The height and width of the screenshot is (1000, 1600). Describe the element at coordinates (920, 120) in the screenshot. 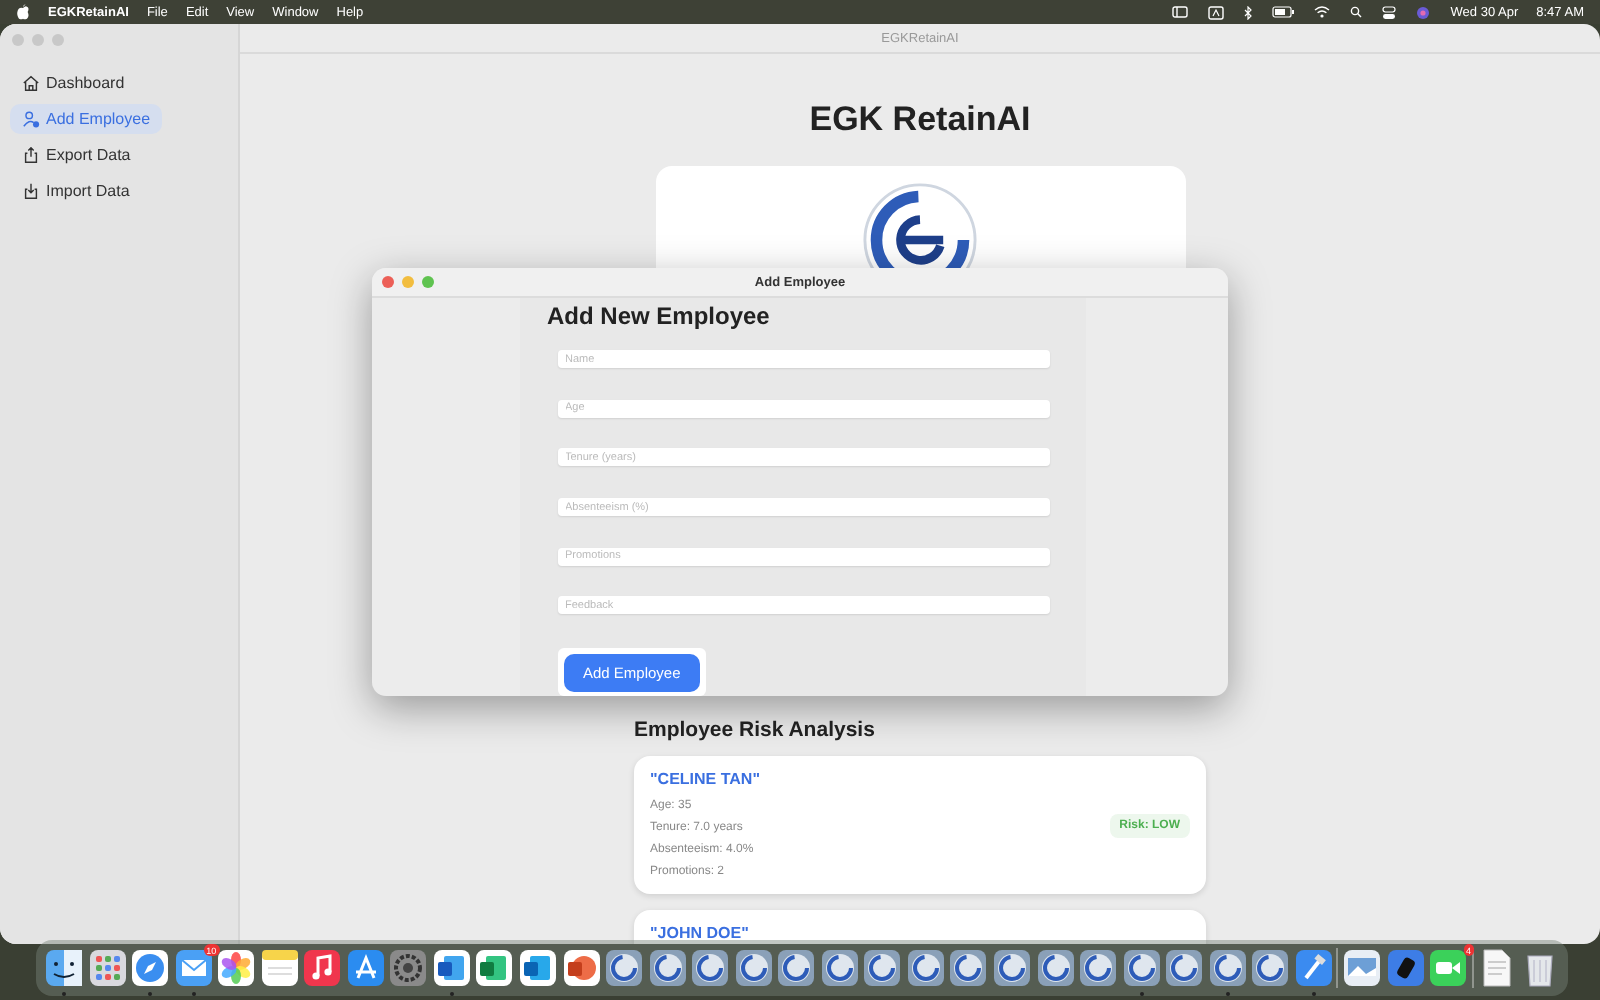

I see `app-title: EGK RetainAI` at that location.